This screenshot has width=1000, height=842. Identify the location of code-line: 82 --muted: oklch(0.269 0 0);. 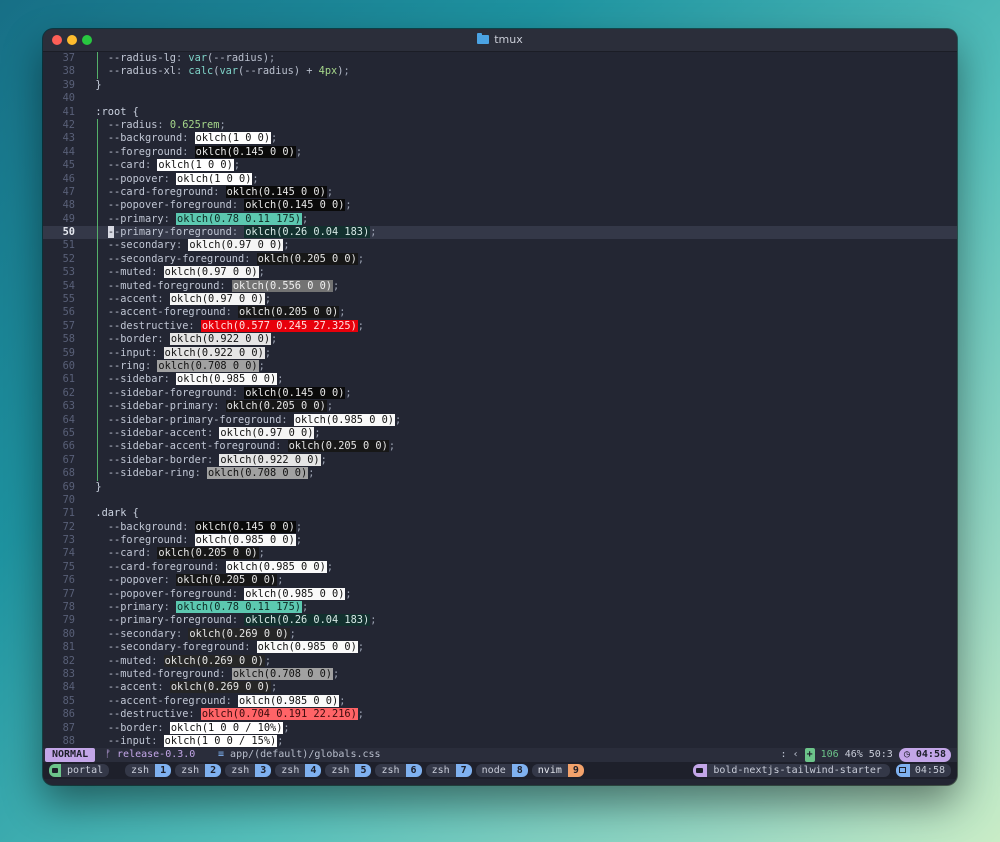
(500, 661).